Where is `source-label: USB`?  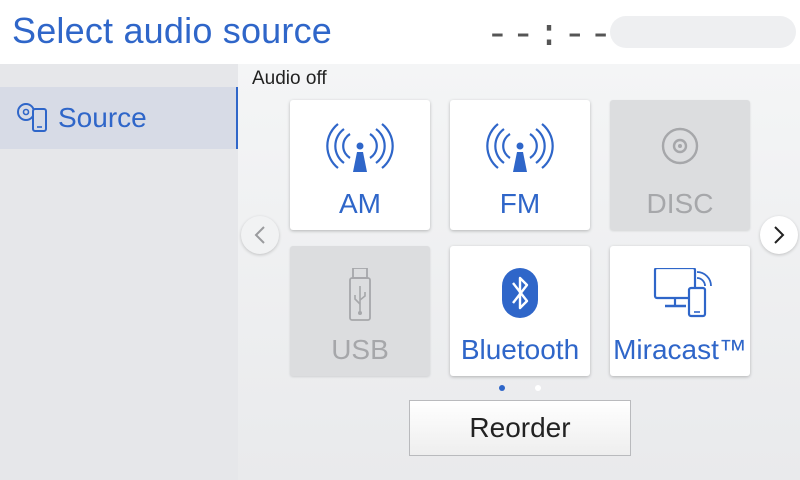 source-label: USB is located at coordinates (360, 349).